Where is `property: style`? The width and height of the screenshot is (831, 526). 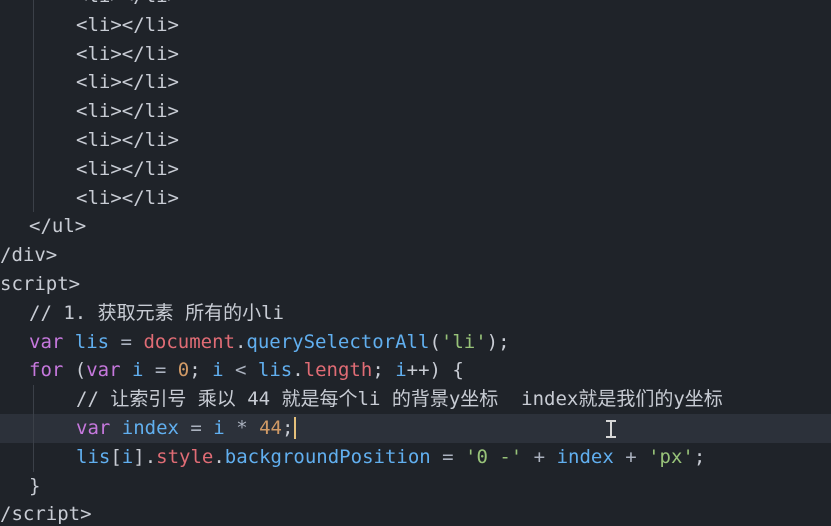 property: style is located at coordinates (185, 456).